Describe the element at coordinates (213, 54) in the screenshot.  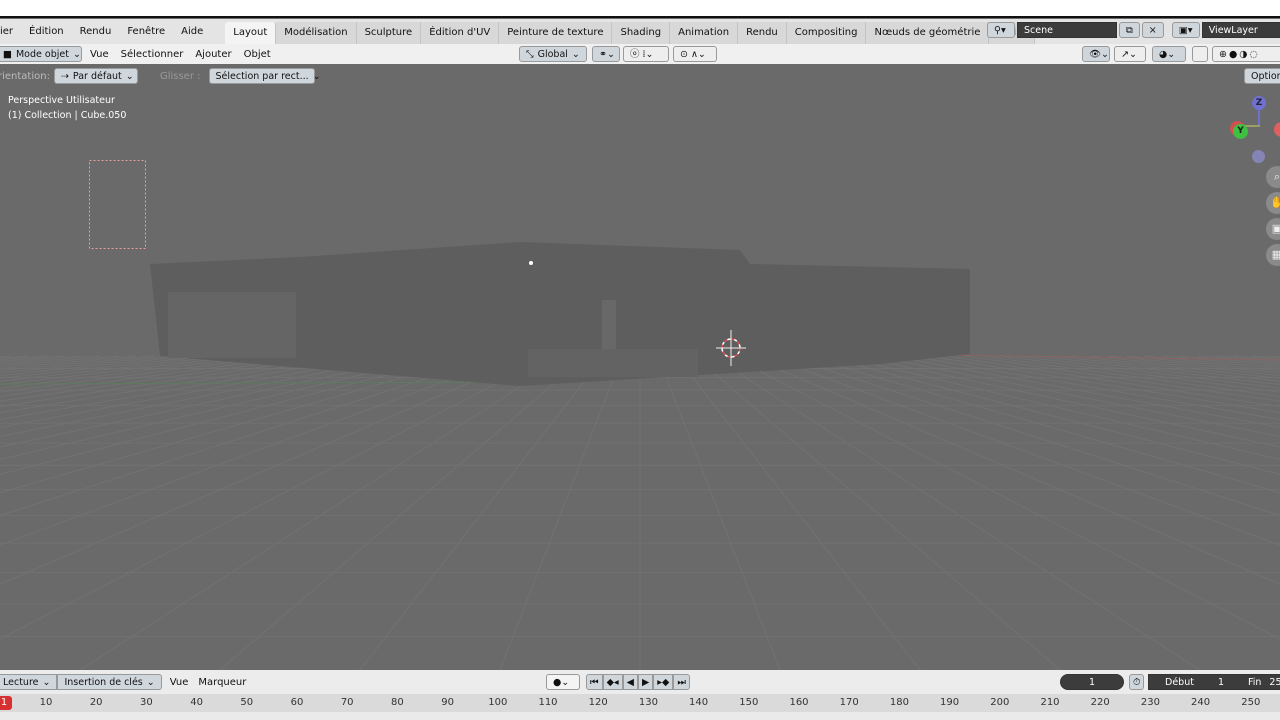
I see `menu-add: Ajouter` at that location.